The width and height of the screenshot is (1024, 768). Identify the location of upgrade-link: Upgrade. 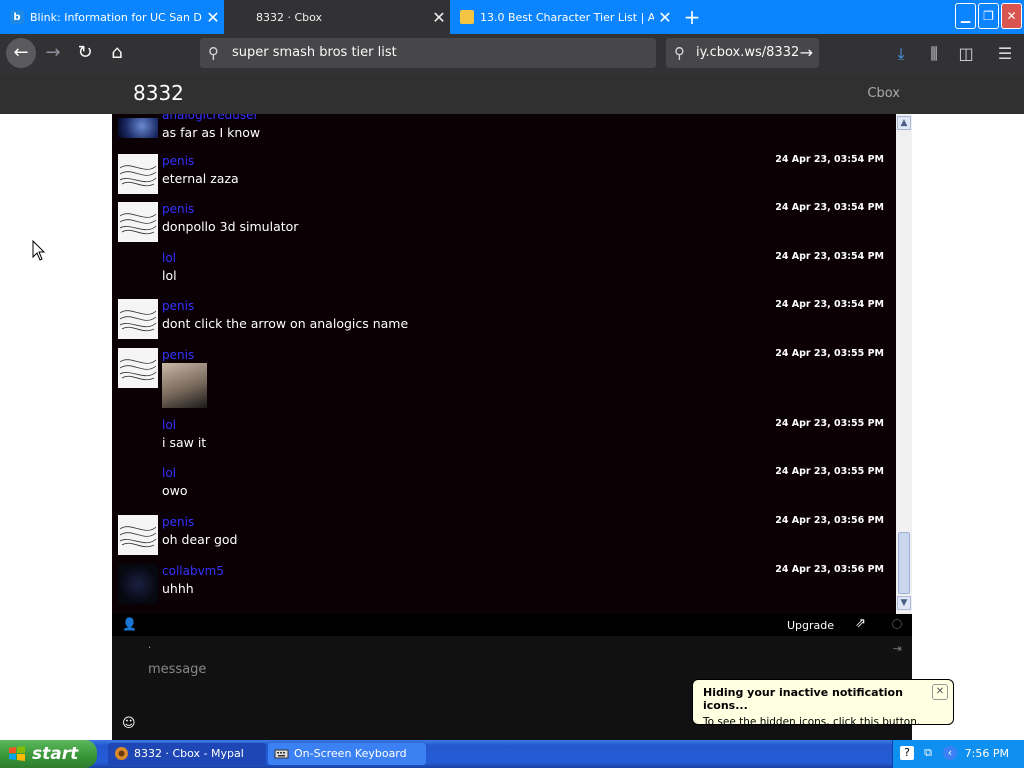
(810, 625).